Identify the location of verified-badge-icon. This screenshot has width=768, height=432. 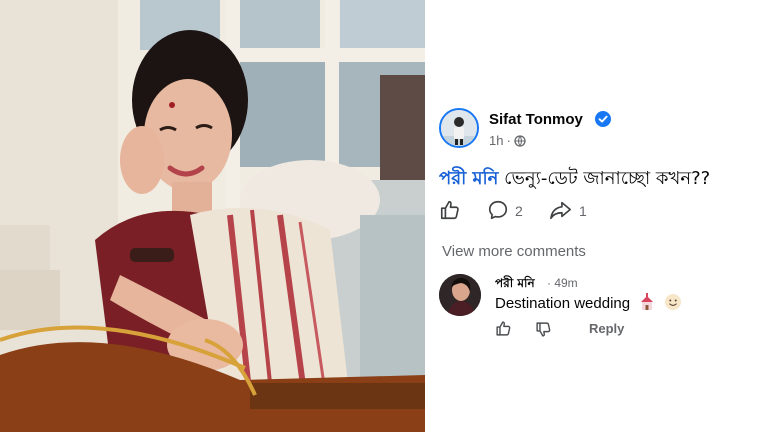
(603, 119).